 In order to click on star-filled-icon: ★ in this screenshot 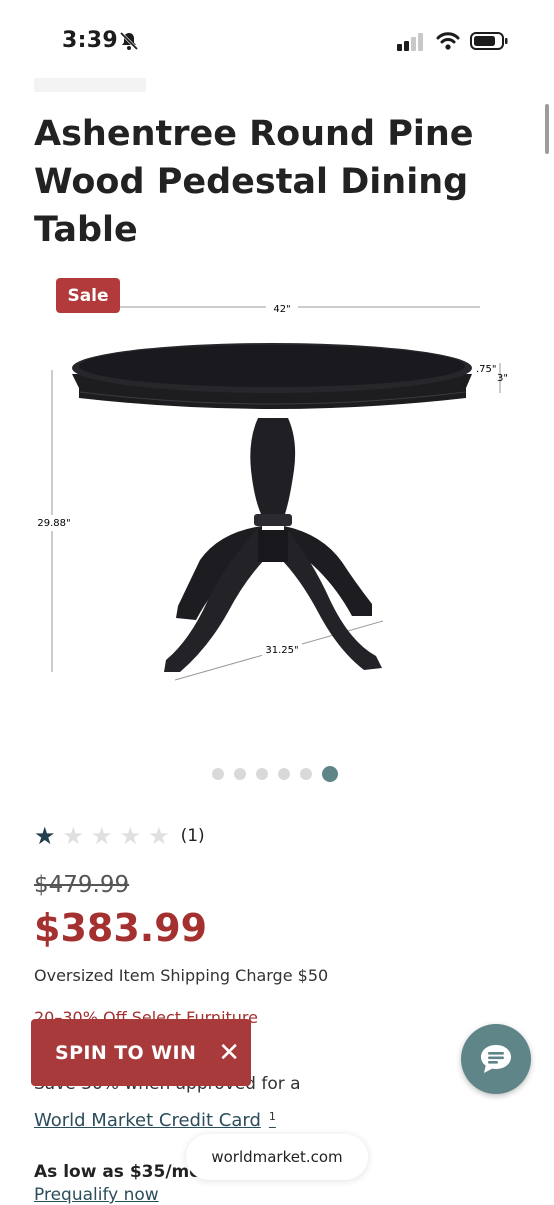, I will do `click(45, 836)`.